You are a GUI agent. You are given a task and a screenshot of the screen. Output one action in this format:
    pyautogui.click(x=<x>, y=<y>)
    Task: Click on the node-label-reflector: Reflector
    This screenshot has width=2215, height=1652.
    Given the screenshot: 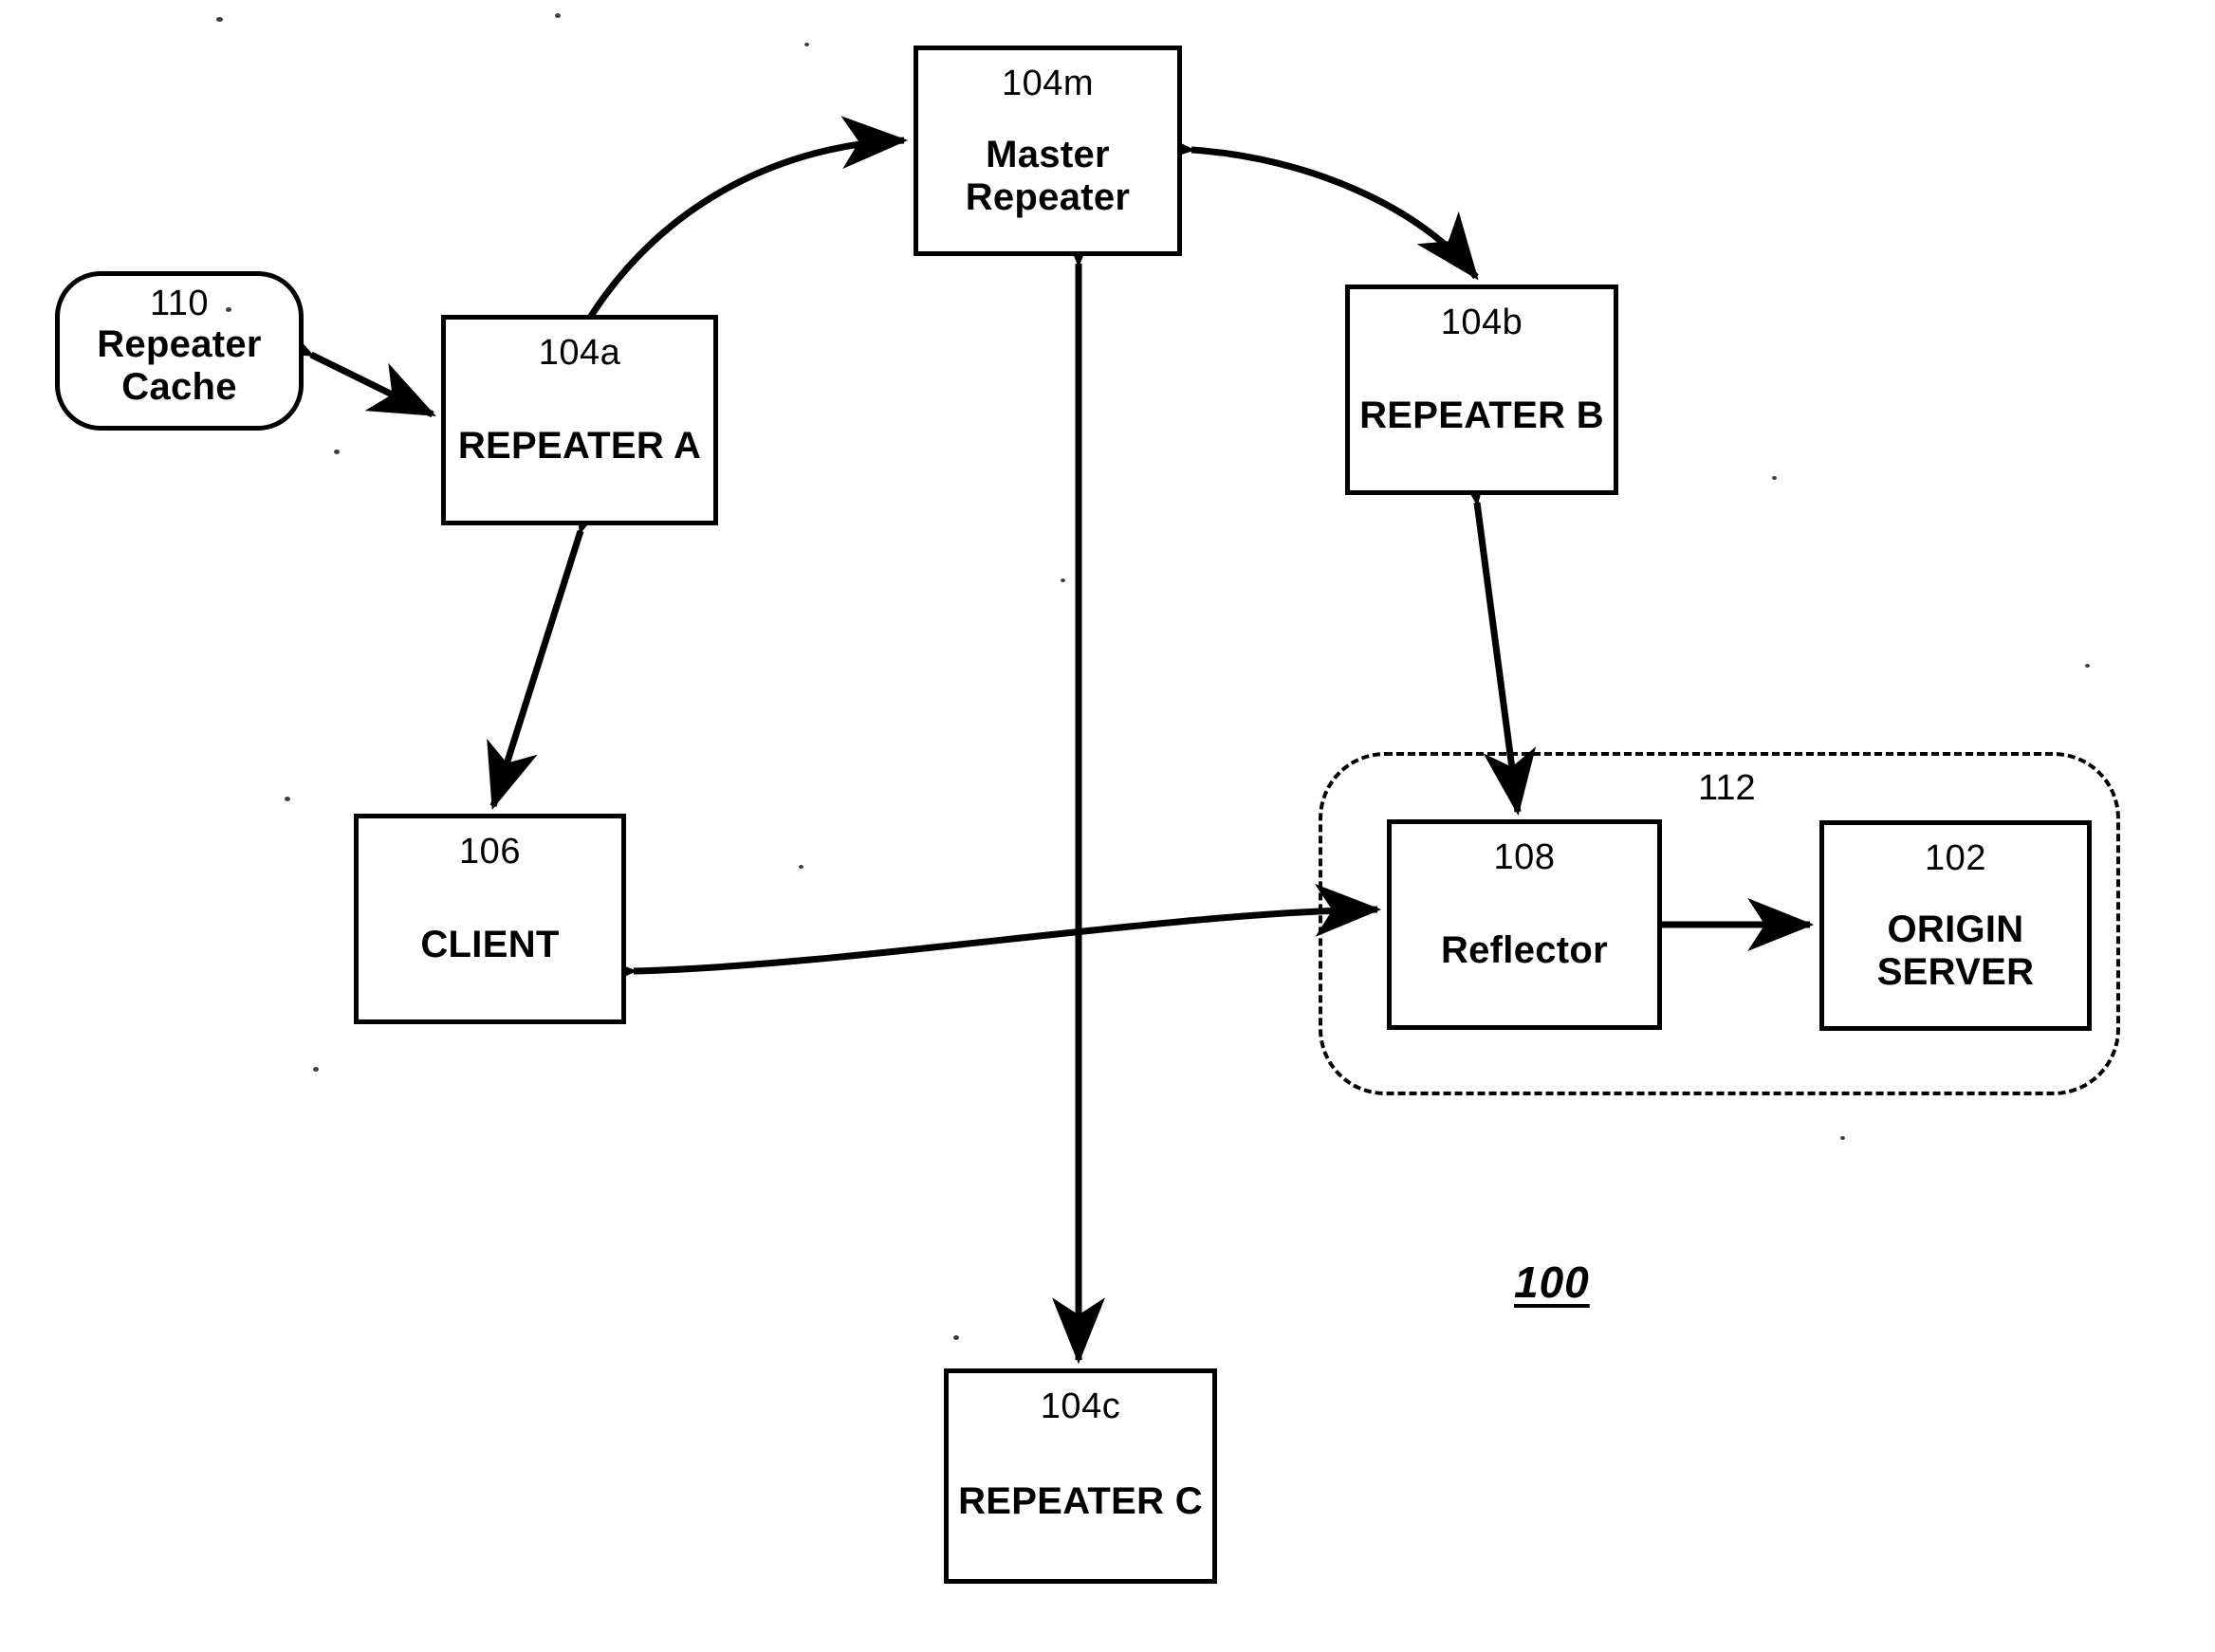 What is the action you would take?
    pyautogui.click(x=1524, y=950)
    